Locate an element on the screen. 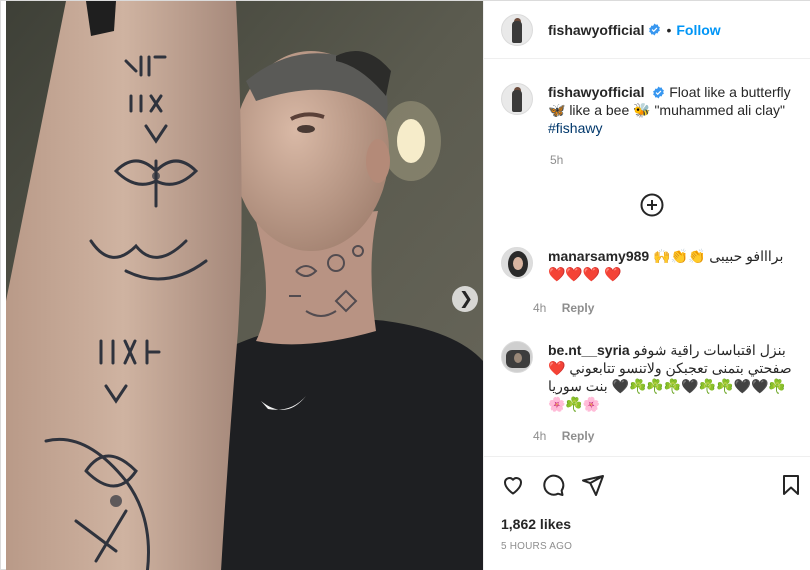  caption-hashtag: #fishawy is located at coordinates (575, 128).